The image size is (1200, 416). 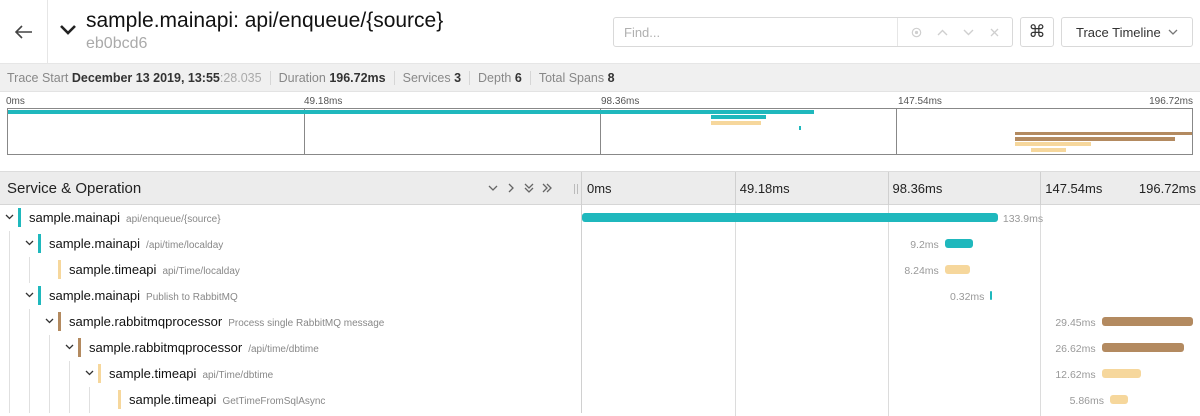 I want to click on operation-name: /api/time/dbtime, so click(x=283, y=349).